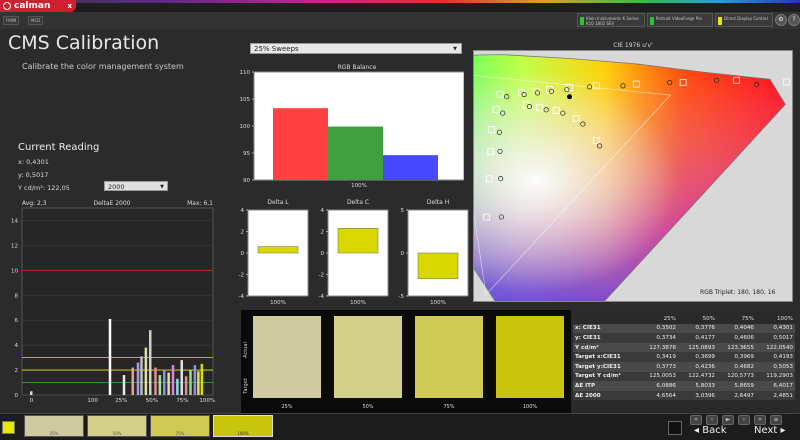 This screenshot has width=800, height=440. What do you see at coordinates (736, 357) in the screenshot?
I see `table-cell: 0,3969` at bounding box center [736, 357].